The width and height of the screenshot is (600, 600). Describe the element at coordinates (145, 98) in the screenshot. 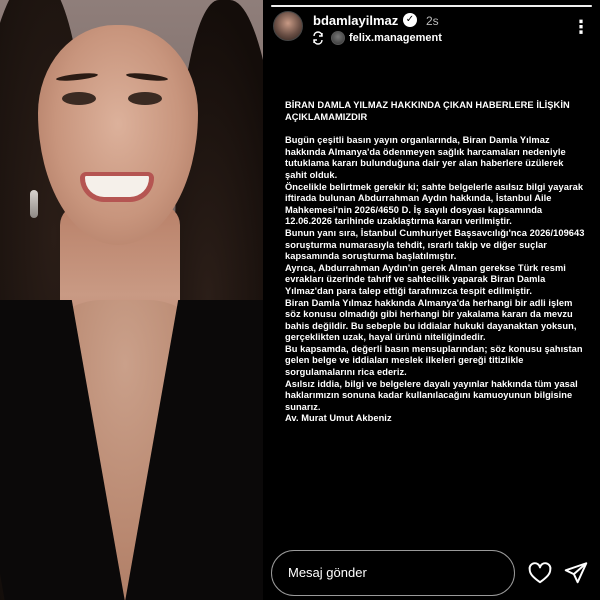

I see `photo-eye-right` at that location.